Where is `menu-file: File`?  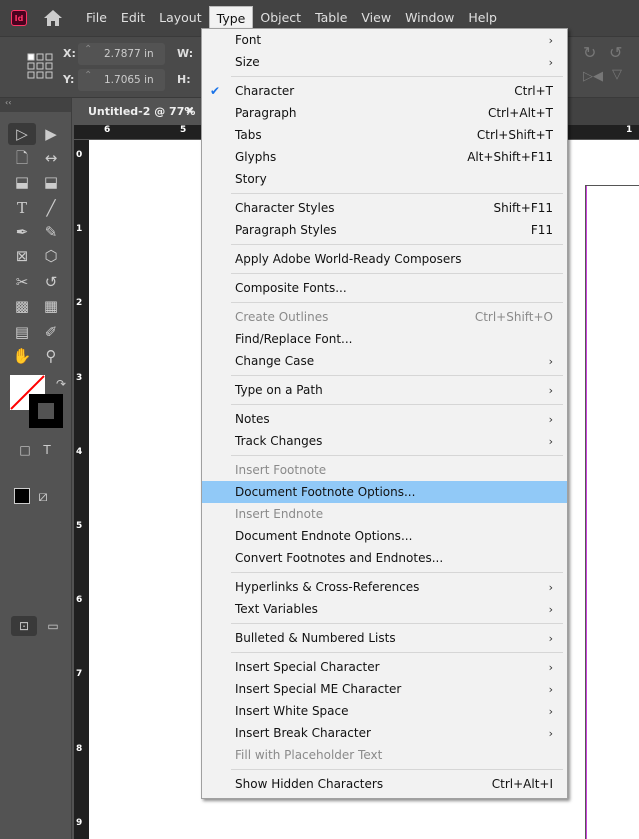 menu-file: File is located at coordinates (96, 18).